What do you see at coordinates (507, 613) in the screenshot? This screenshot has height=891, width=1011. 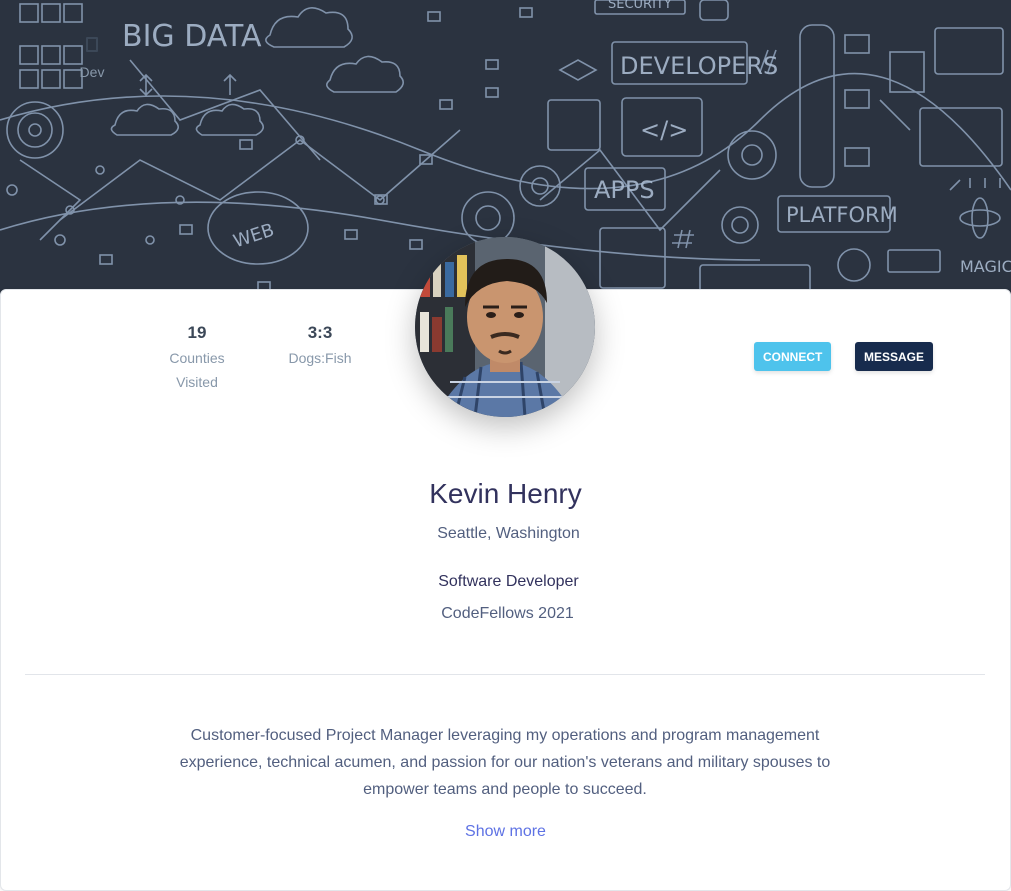 I see `profile-school: CodeFellows 2021` at bounding box center [507, 613].